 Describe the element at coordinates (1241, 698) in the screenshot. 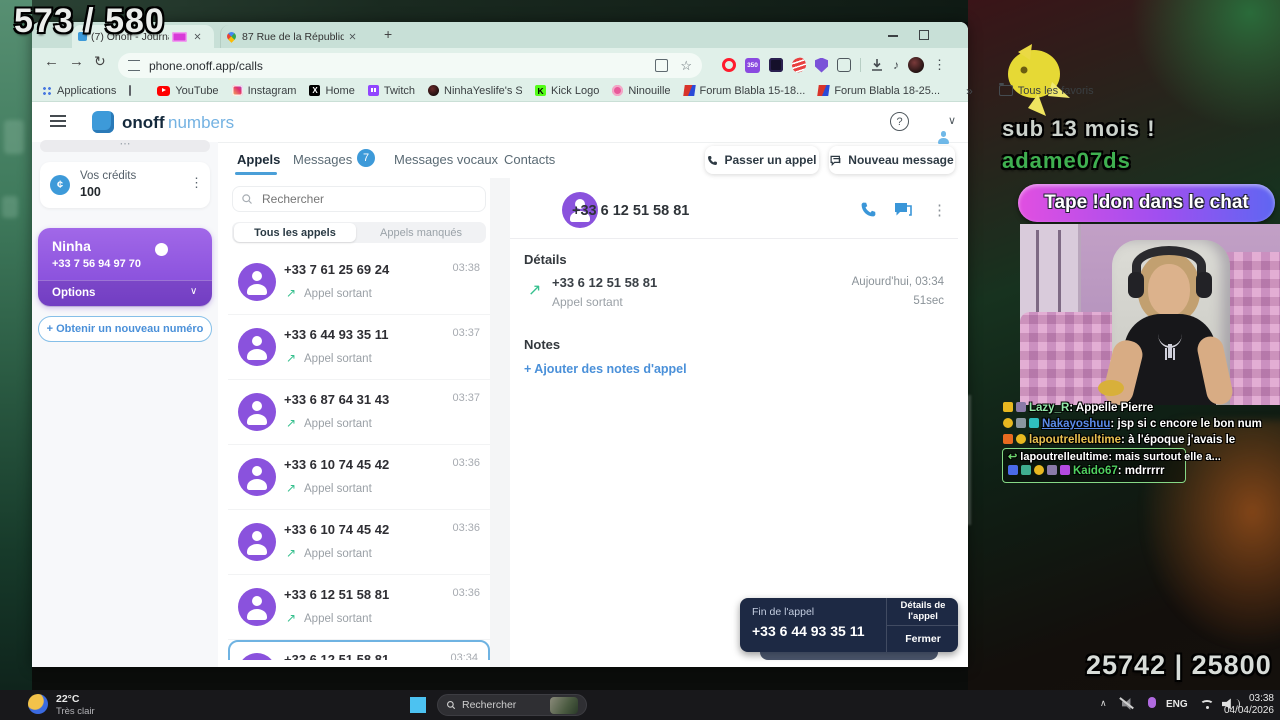

I see `clock-time: 03:38` at that location.